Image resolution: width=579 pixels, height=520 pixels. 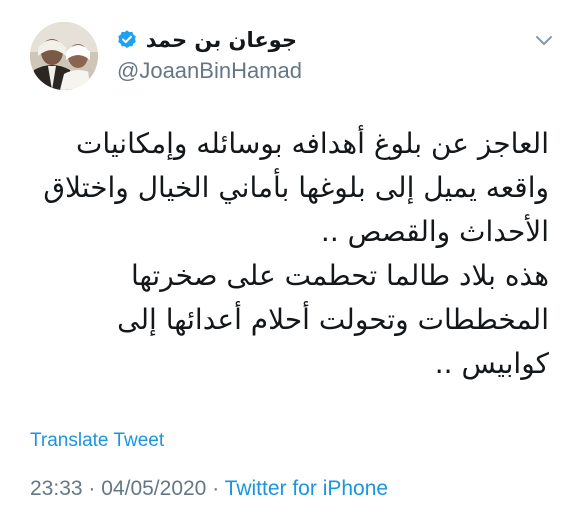 What do you see at coordinates (209, 71) in the screenshot?
I see `user-handle: @JoaanBinHamad` at bounding box center [209, 71].